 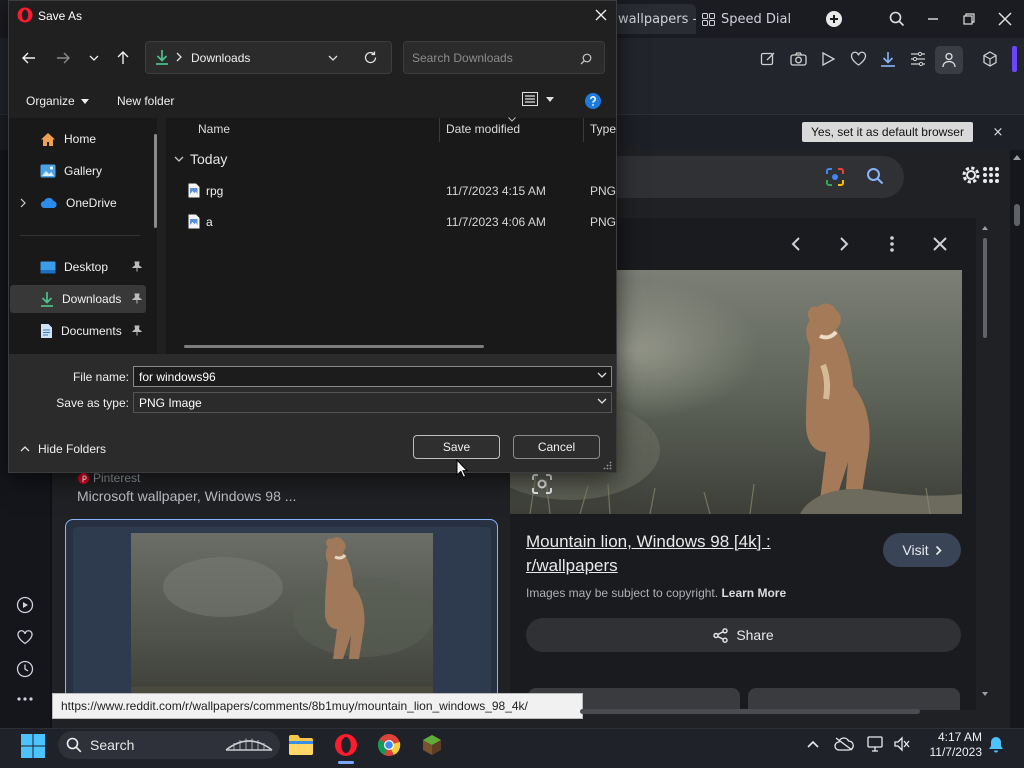 I want to click on google-lens-icon, so click(x=835, y=177).